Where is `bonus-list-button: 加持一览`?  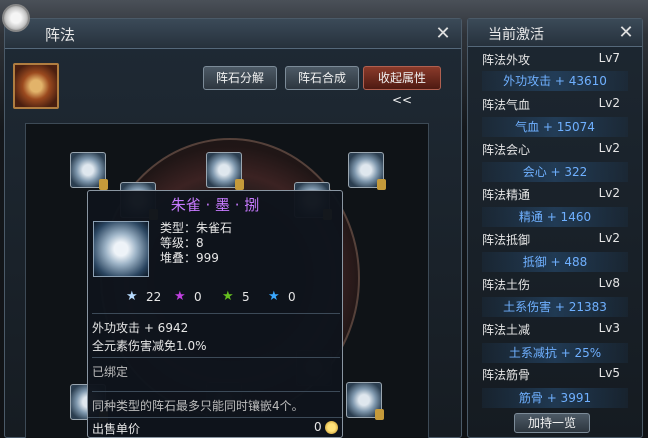 bonus-list-button: 加持一览 is located at coordinates (552, 423).